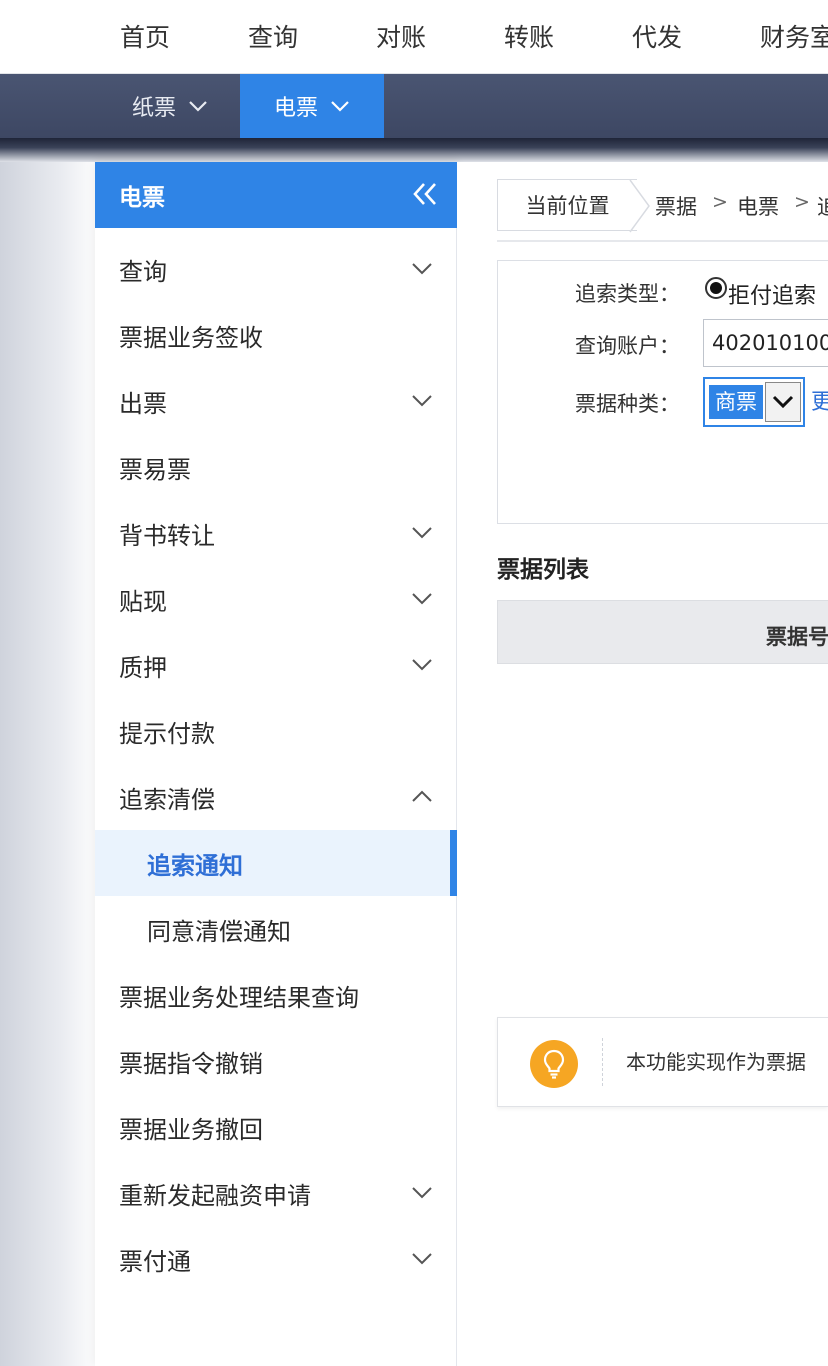  I want to click on breadcrumb-bill: 票据, so click(676, 206).